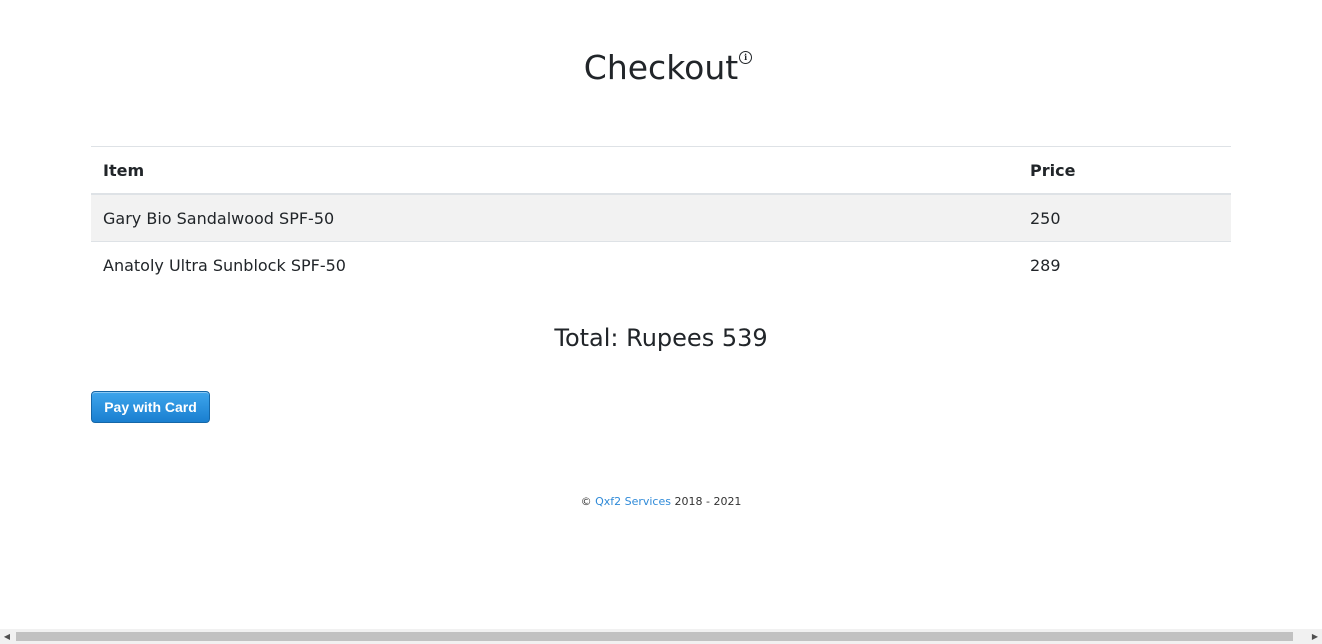 Image resolution: width=1322 pixels, height=644 pixels. What do you see at coordinates (1315, 636) in the screenshot?
I see `scroll-right-icon: ▶` at bounding box center [1315, 636].